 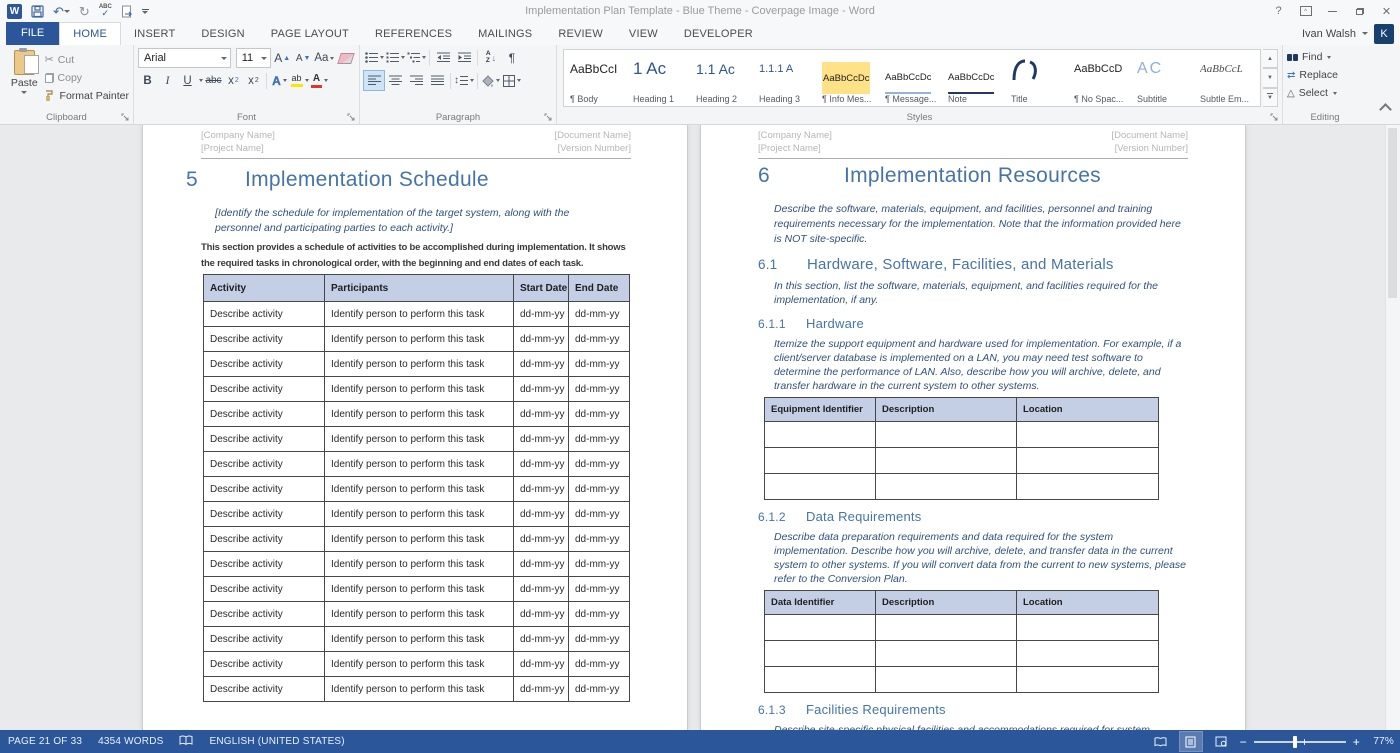 What do you see at coordinates (1270, 59) in the screenshot?
I see `styles-scroll-up-button: ▲` at bounding box center [1270, 59].